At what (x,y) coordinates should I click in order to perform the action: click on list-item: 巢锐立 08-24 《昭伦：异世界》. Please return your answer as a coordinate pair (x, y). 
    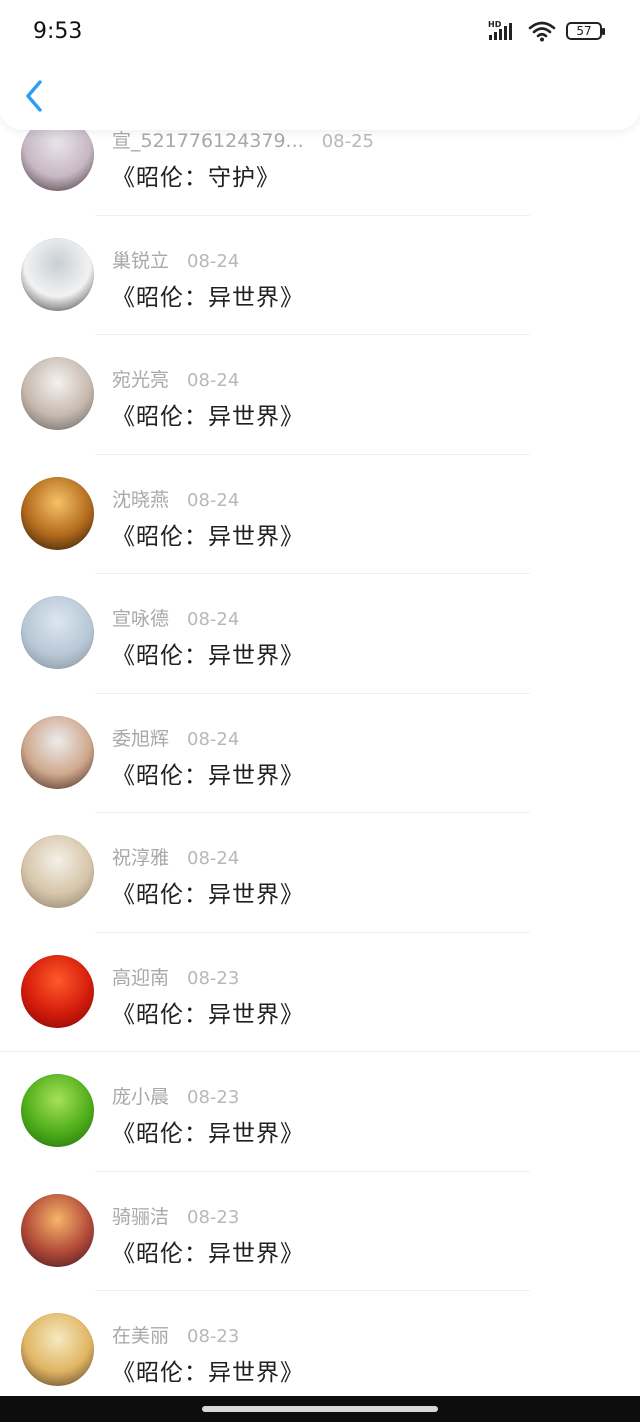
    Looking at the image, I should click on (320, 275).